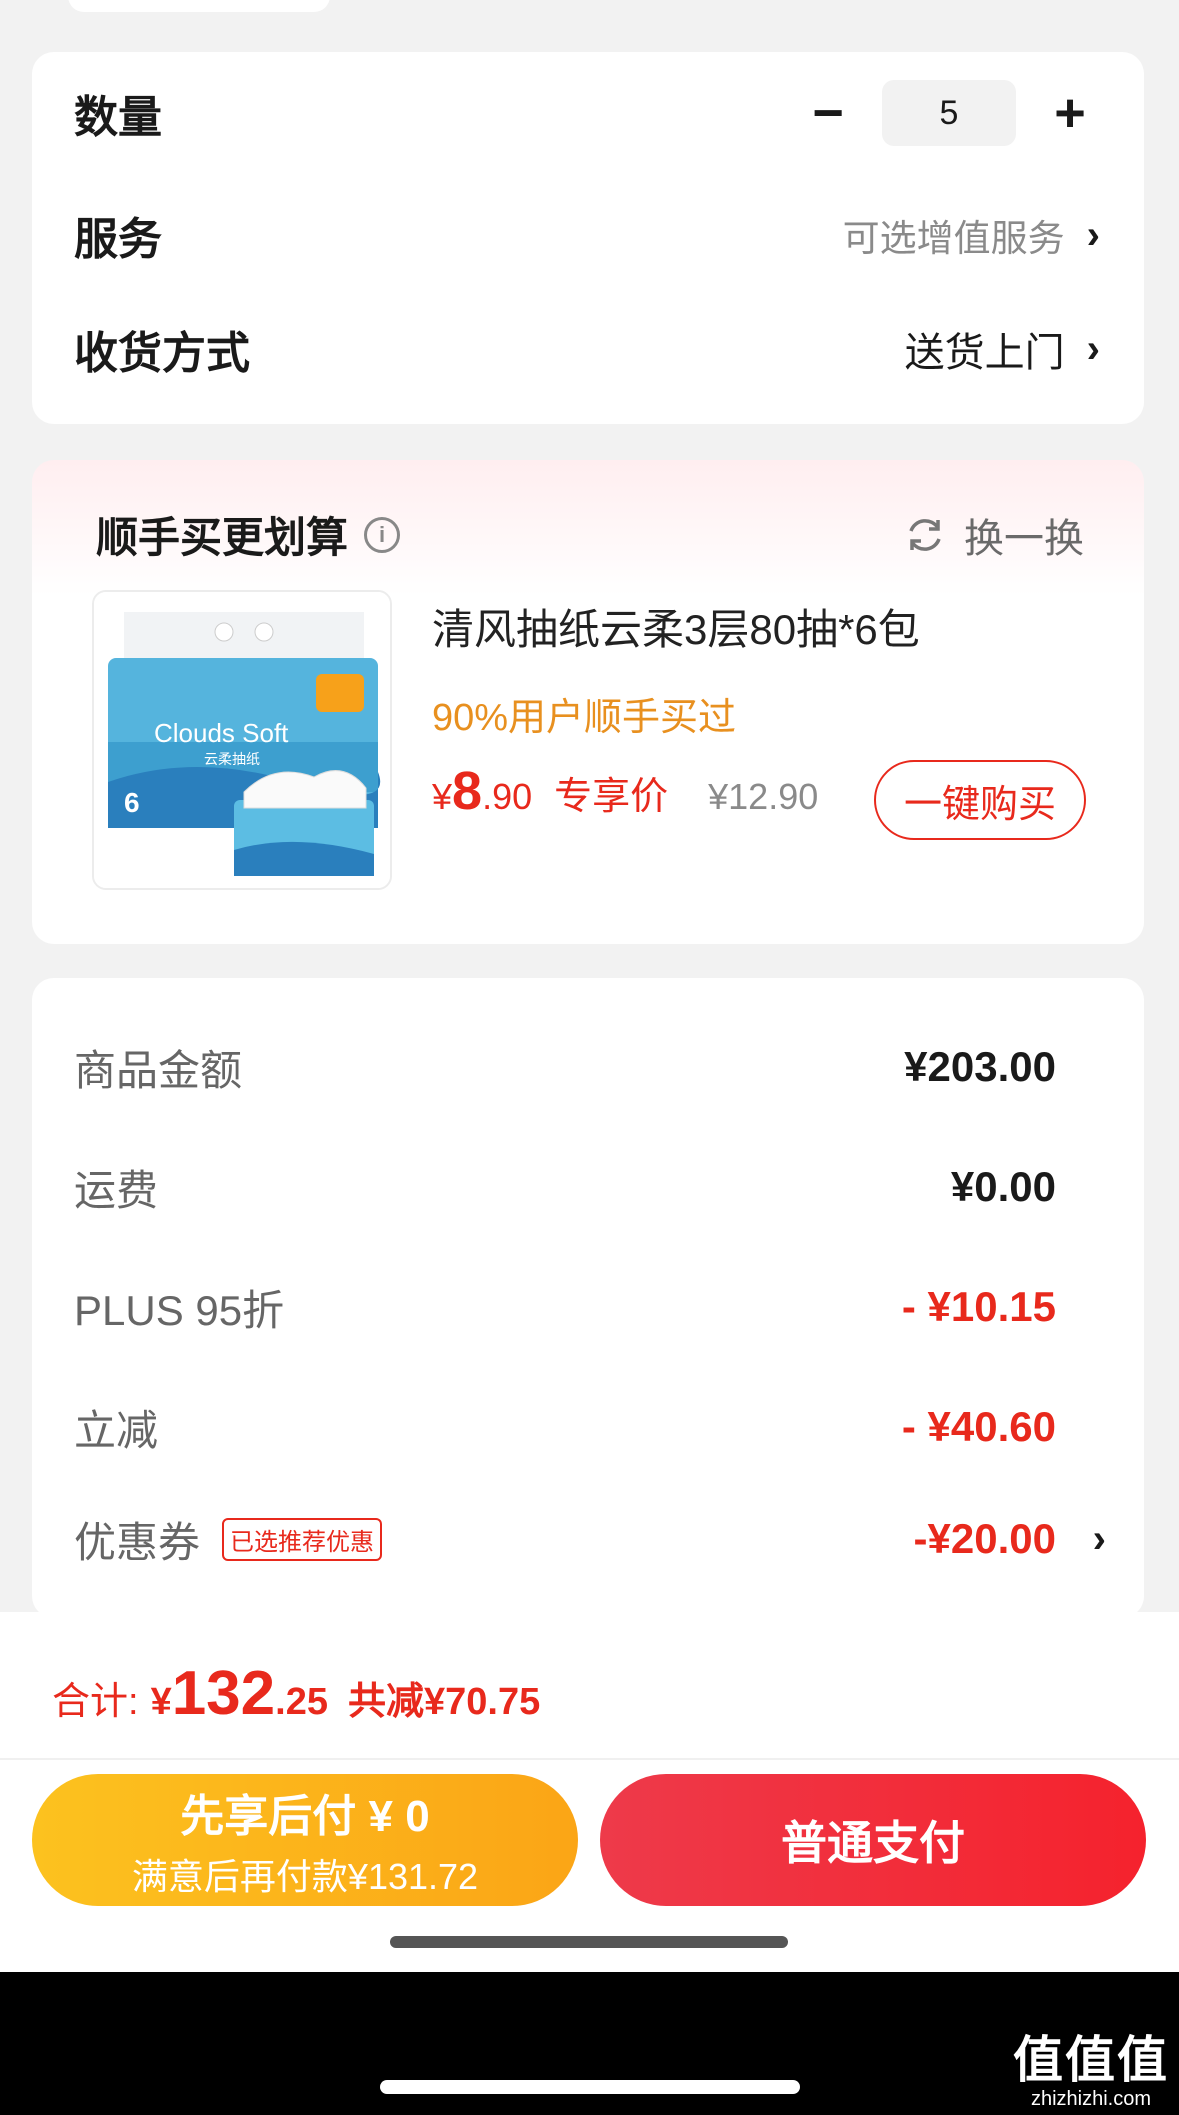  Describe the element at coordinates (590, 1539) in the screenshot. I see `coupon-row: 优惠券 已选推荐优惠 -¥20.00 ›` at that location.